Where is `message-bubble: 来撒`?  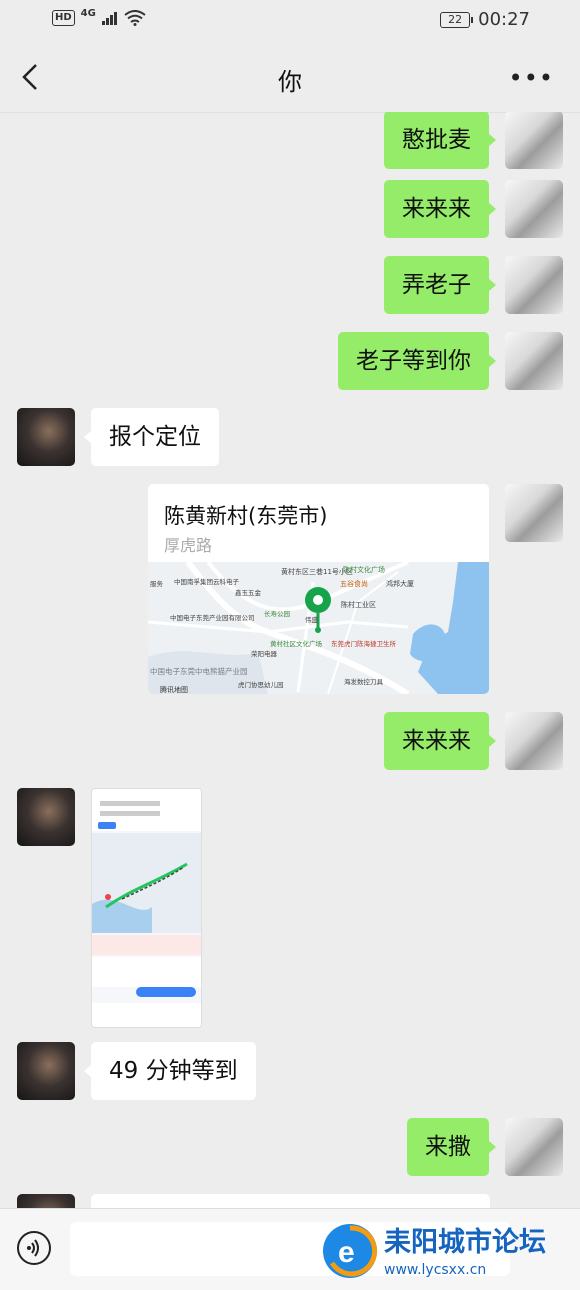
message-bubble: 来撒 is located at coordinates (451, 1147).